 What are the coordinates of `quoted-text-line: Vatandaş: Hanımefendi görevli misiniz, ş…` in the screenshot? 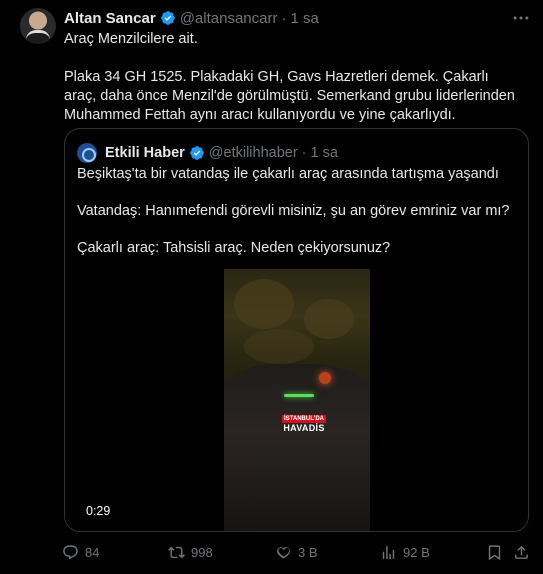 It's located at (293, 211).